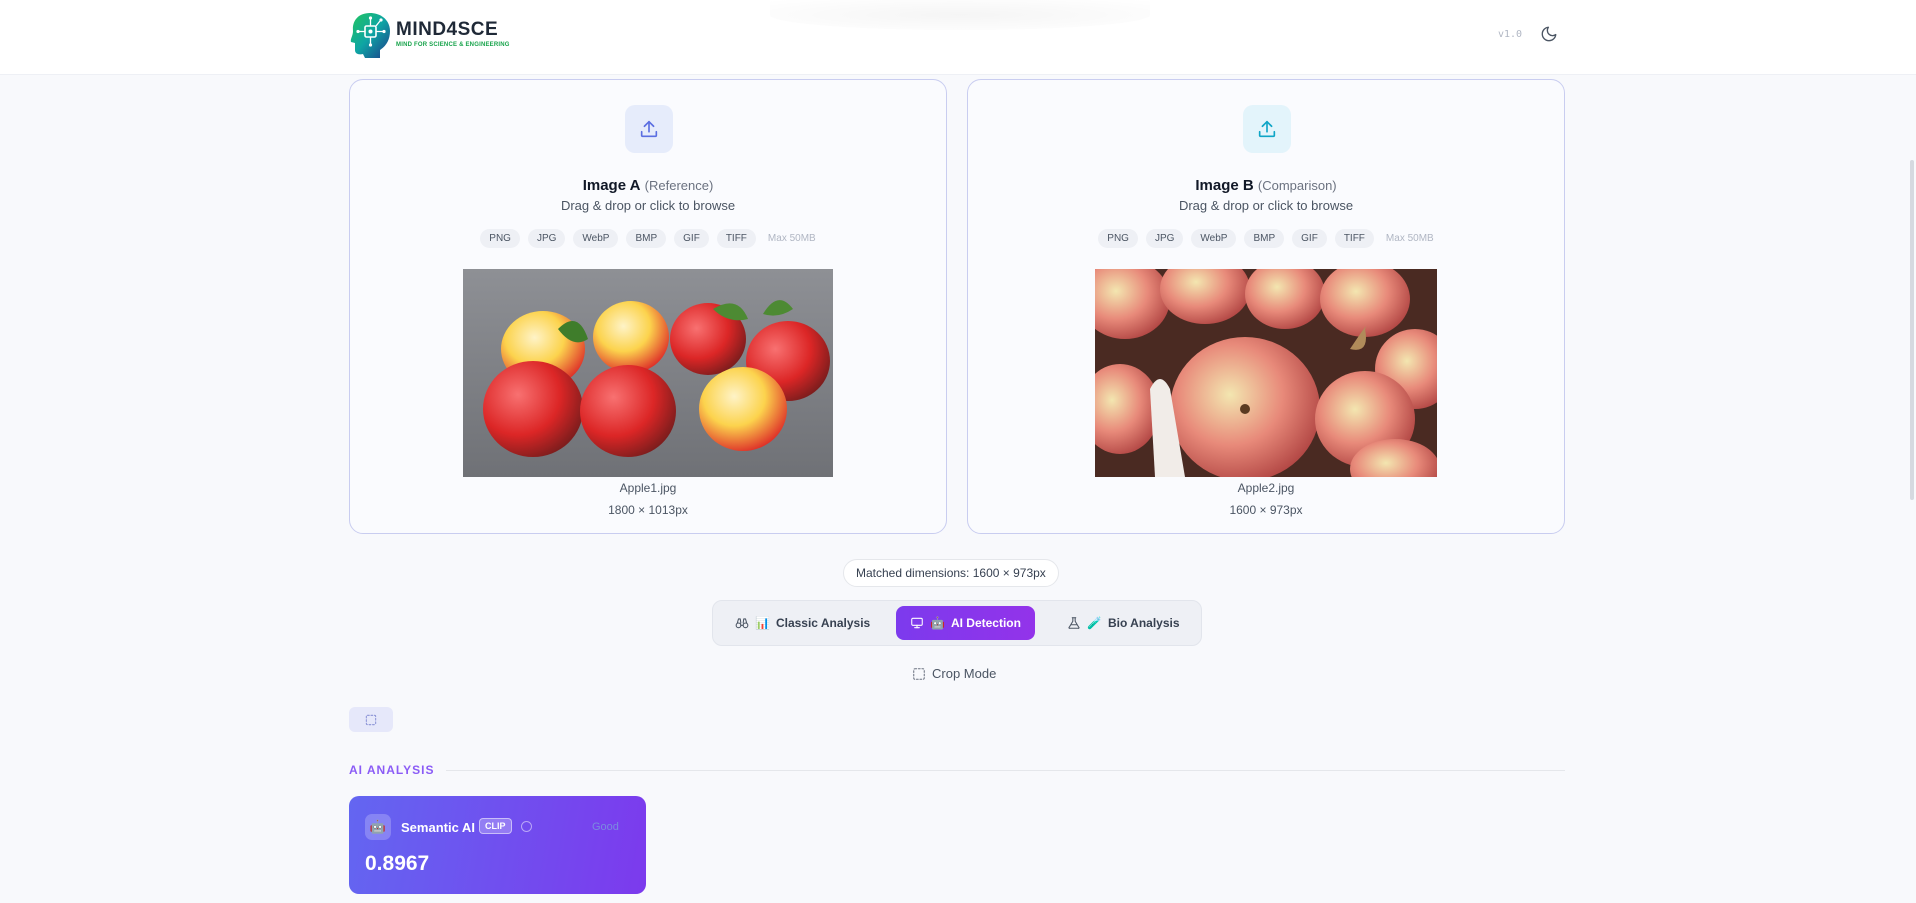 The image size is (1916, 903). What do you see at coordinates (1510, 34) in the screenshot?
I see `version-label: v1.0` at bounding box center [1510, 34].